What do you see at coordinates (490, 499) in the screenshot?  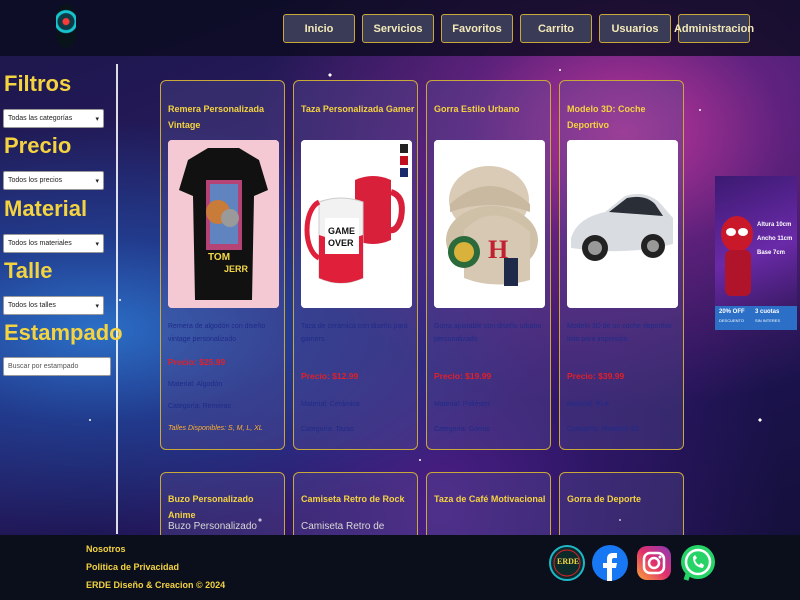 I see `product-title: Taza de Café Motivacional` at bounding box center [490, 499].